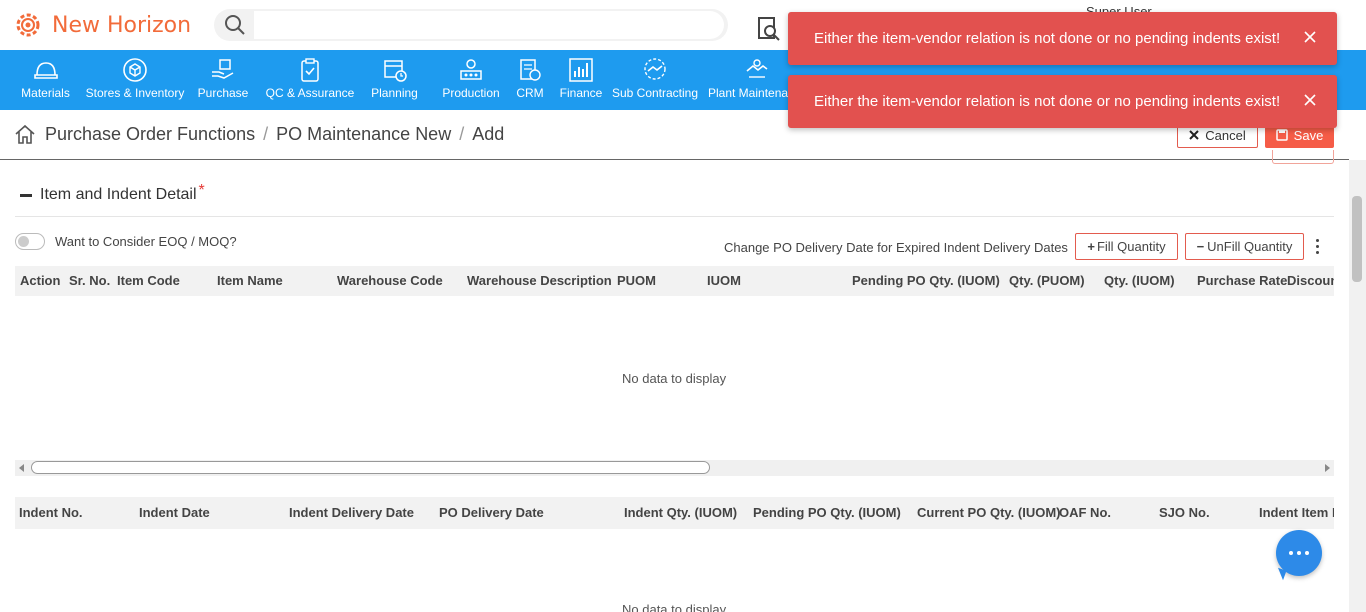 The image size is (1366, 612). What do you see at coordinates (1200, 246) in the screenshot?
I see `minus-icon: −` at bounding box center [1200, 246].